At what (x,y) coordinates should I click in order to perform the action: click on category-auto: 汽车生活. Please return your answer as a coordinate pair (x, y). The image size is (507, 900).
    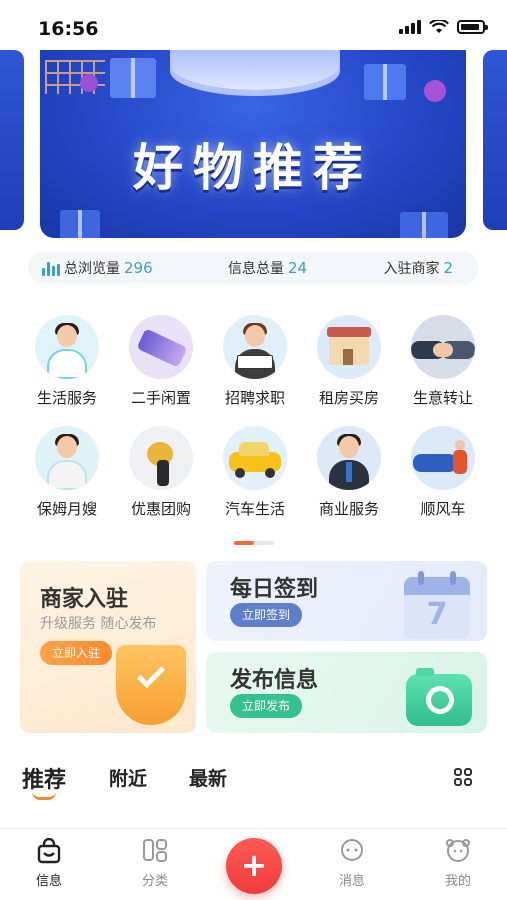
    Looking at the image, I should click on (255, 472).